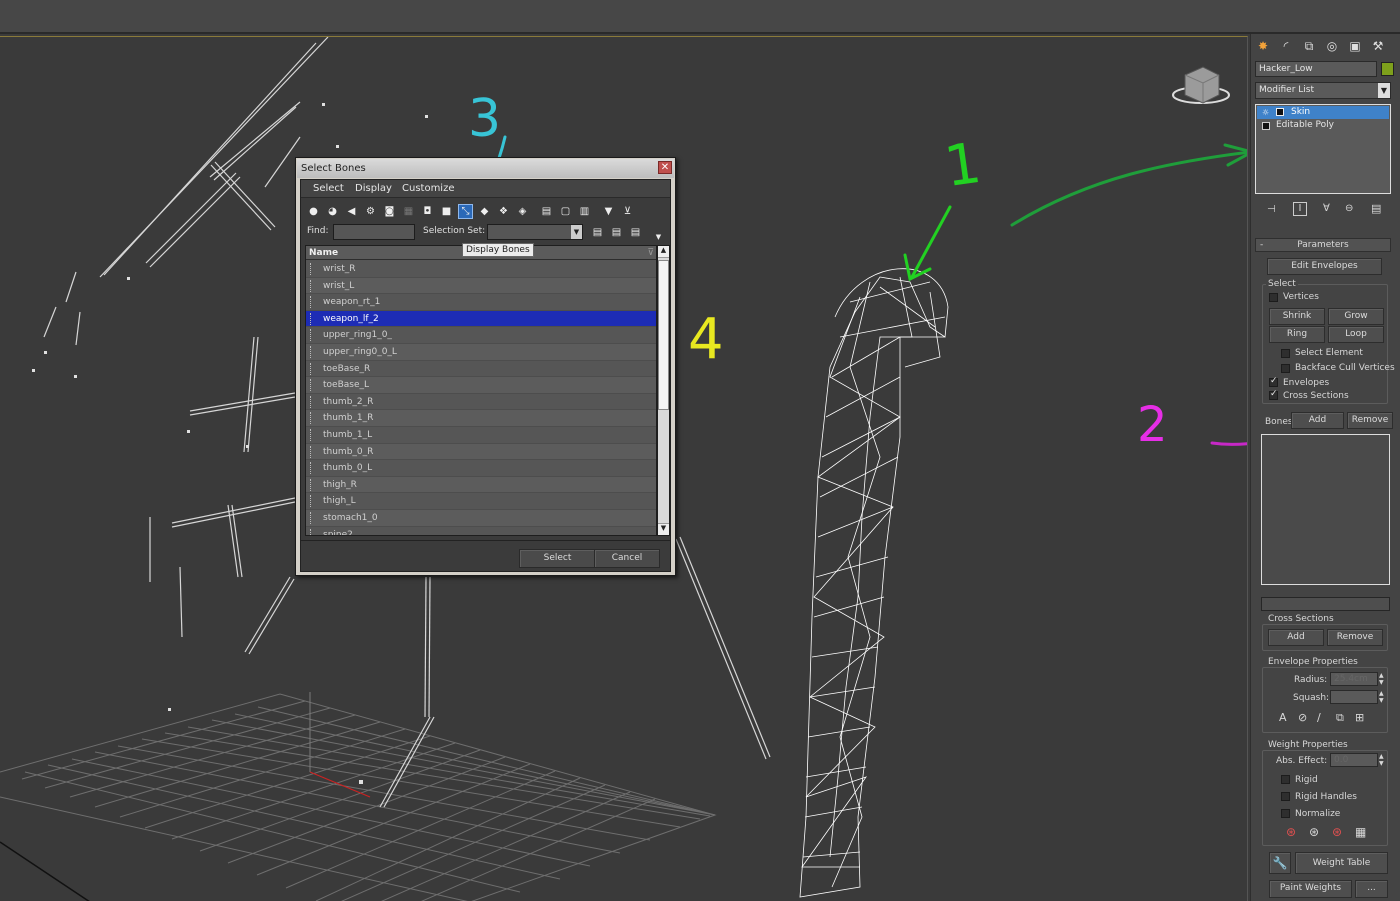 The image size is (1400, 901). I want to click on exclude-verts-icon: ⊛, so click(1291, 832).